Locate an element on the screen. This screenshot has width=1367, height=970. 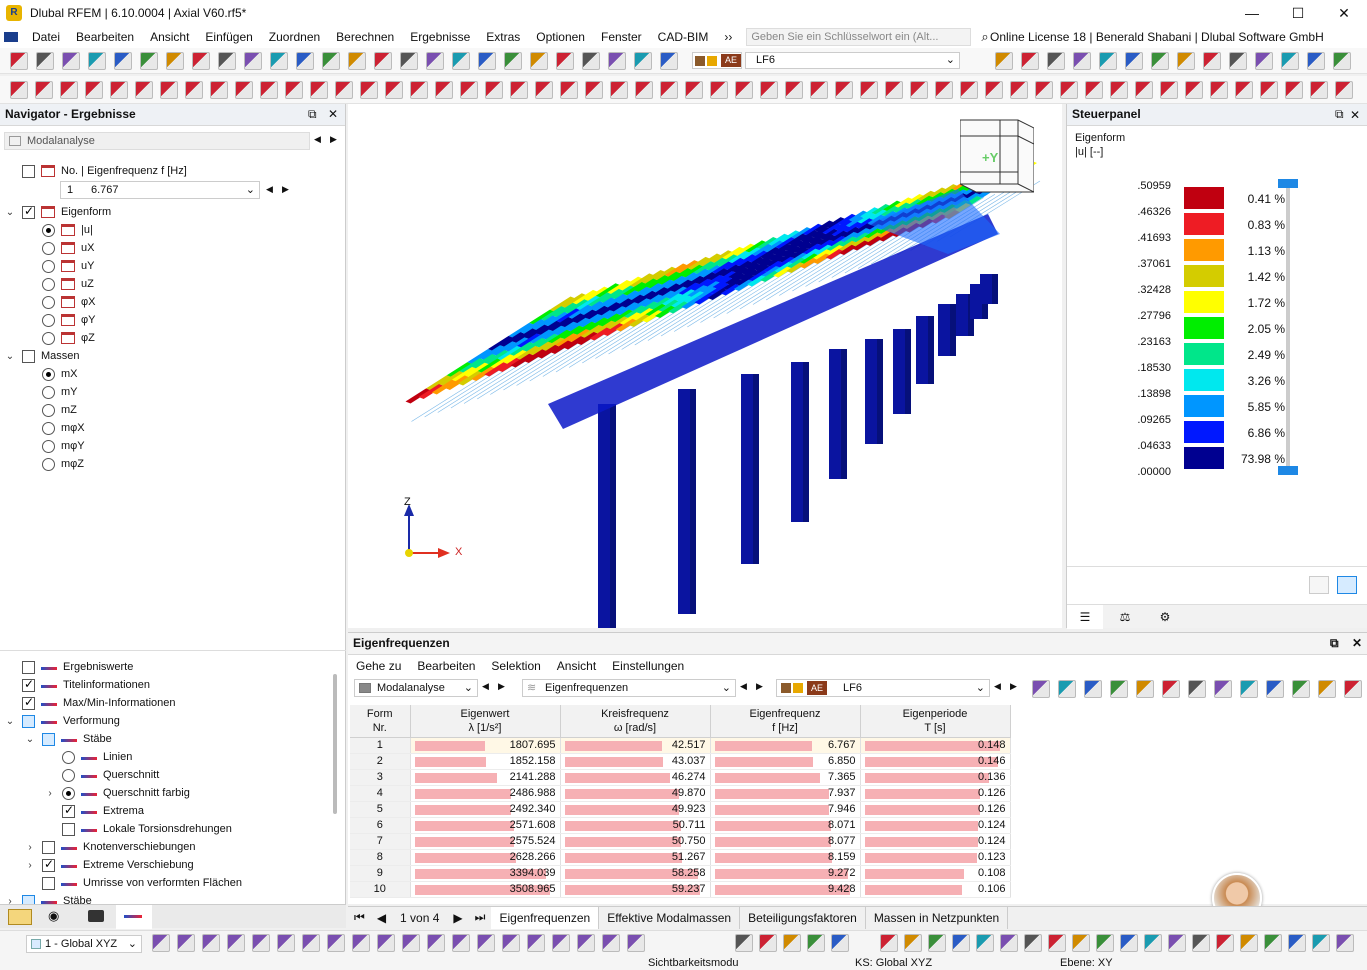
data-tab-icon is located at coordinates (20, 917).